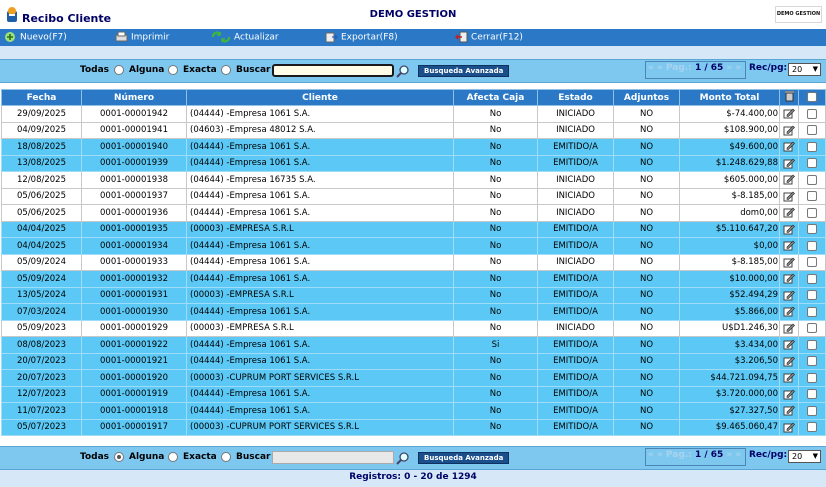 This screenshot has width=826, height=487. Describe the element at coordinates (226, 457) in the screenshot. I see `exacta-radio-bottom` at that location.